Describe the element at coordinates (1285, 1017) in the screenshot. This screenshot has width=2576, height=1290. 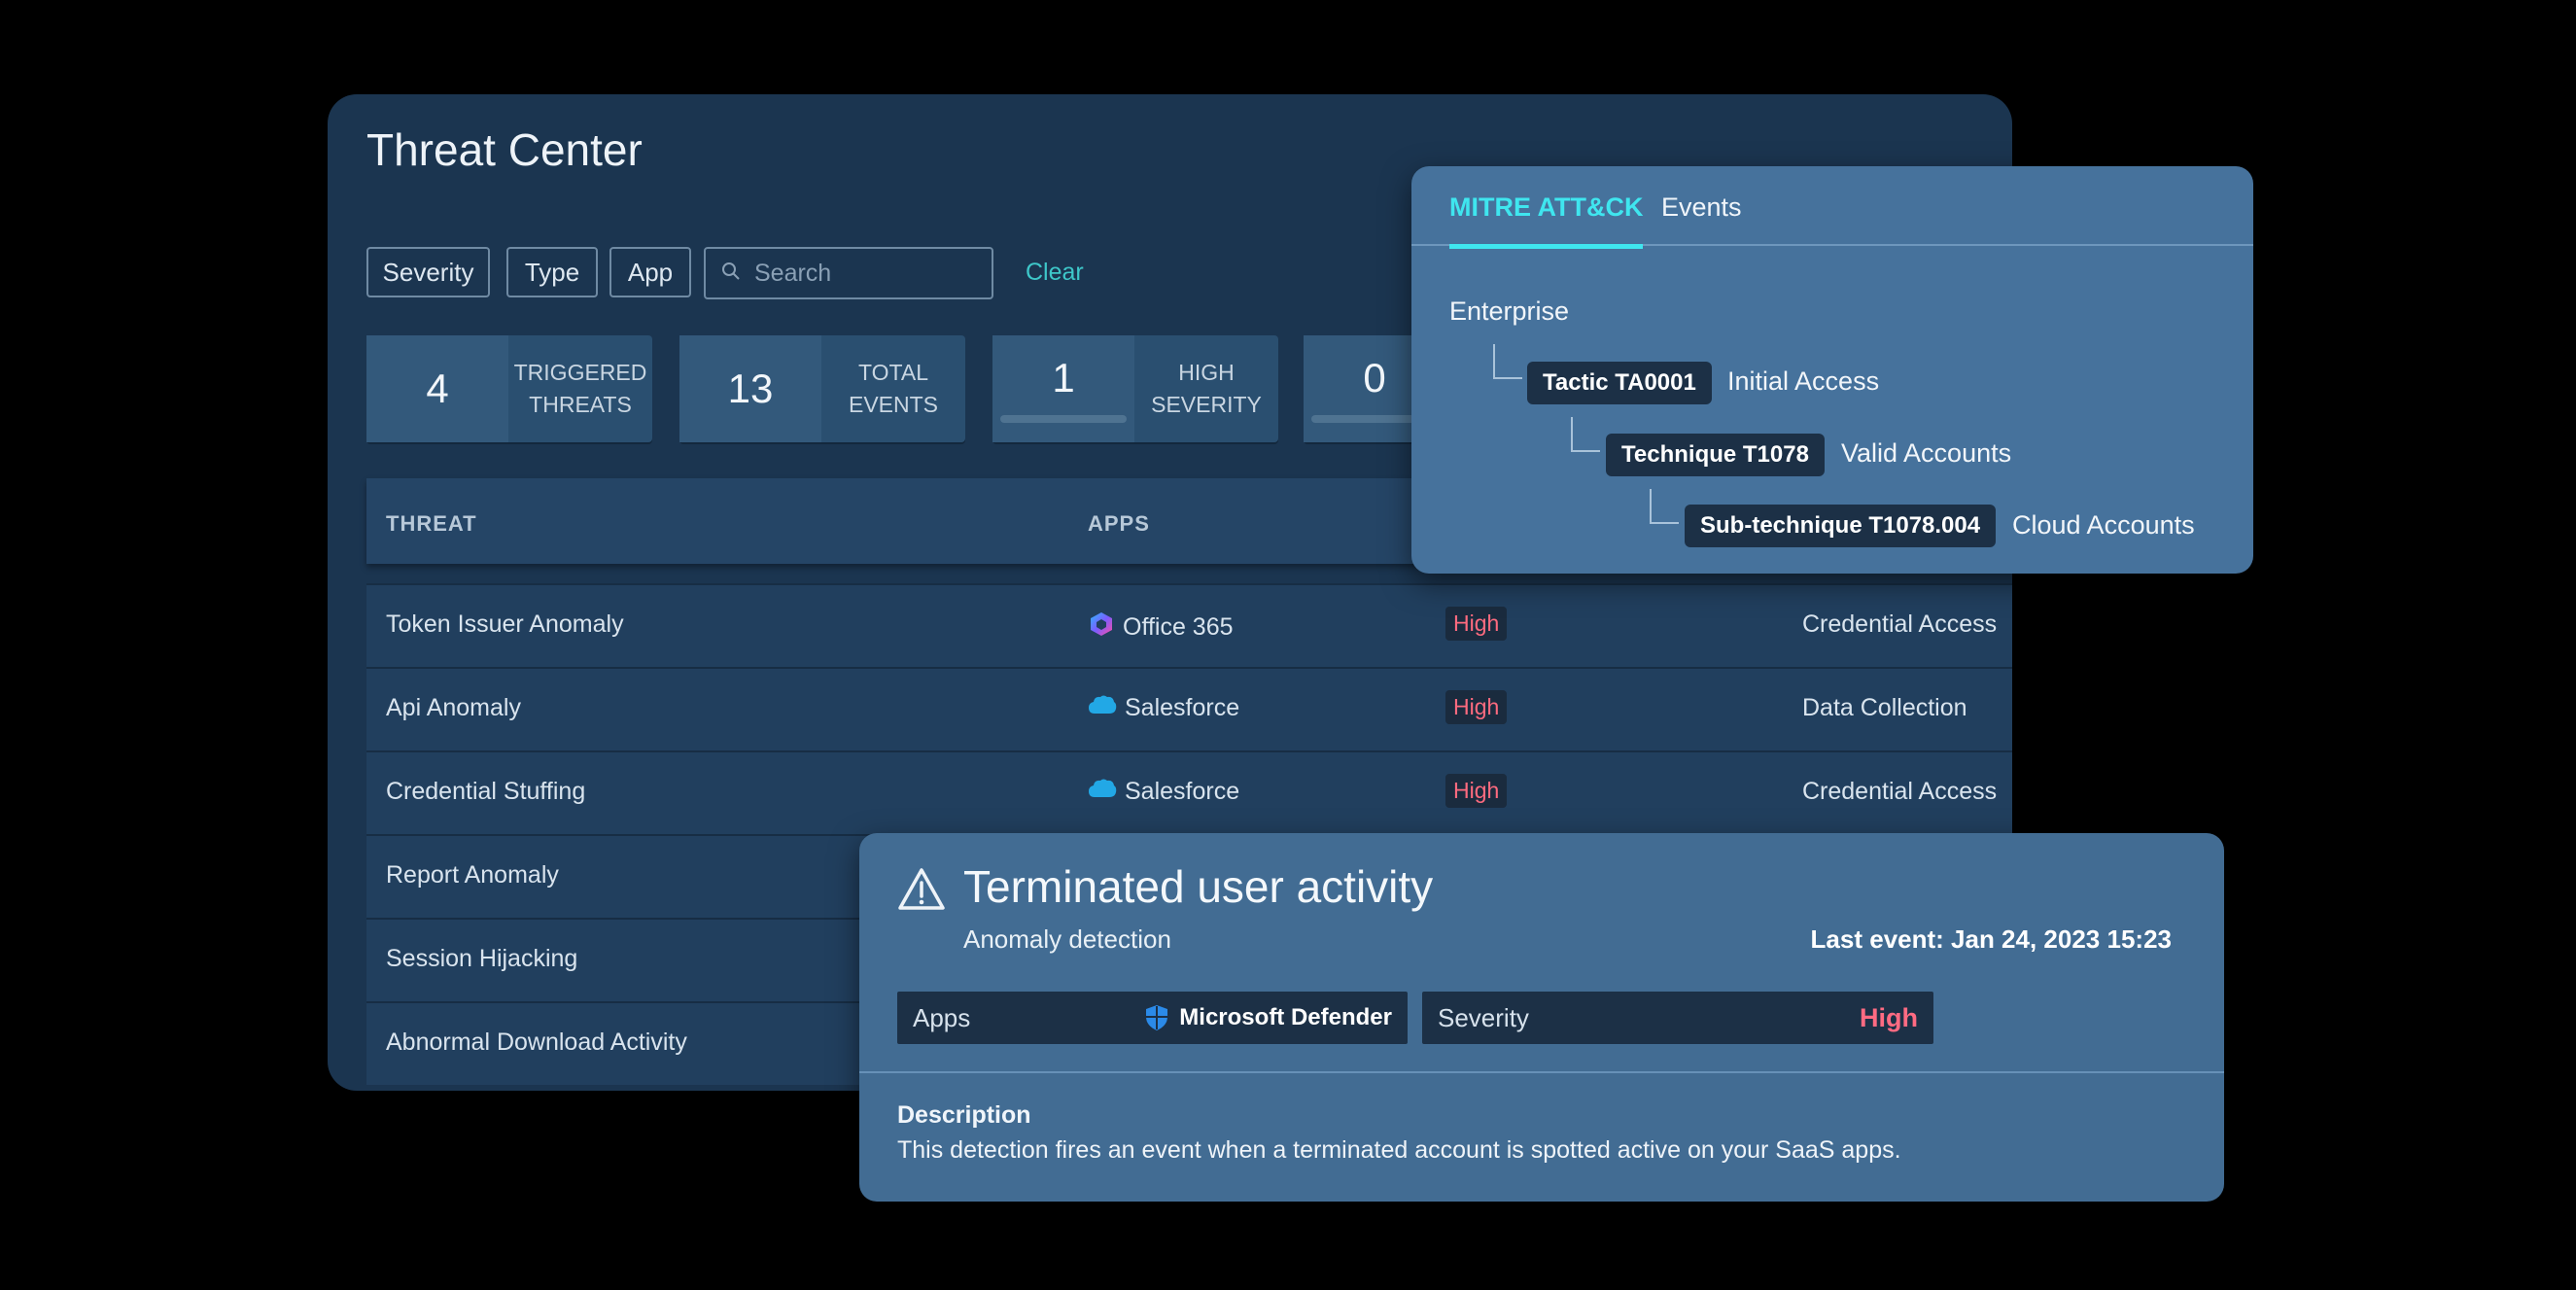
I see `apps-value-text: Microsoft Defender` at that location.